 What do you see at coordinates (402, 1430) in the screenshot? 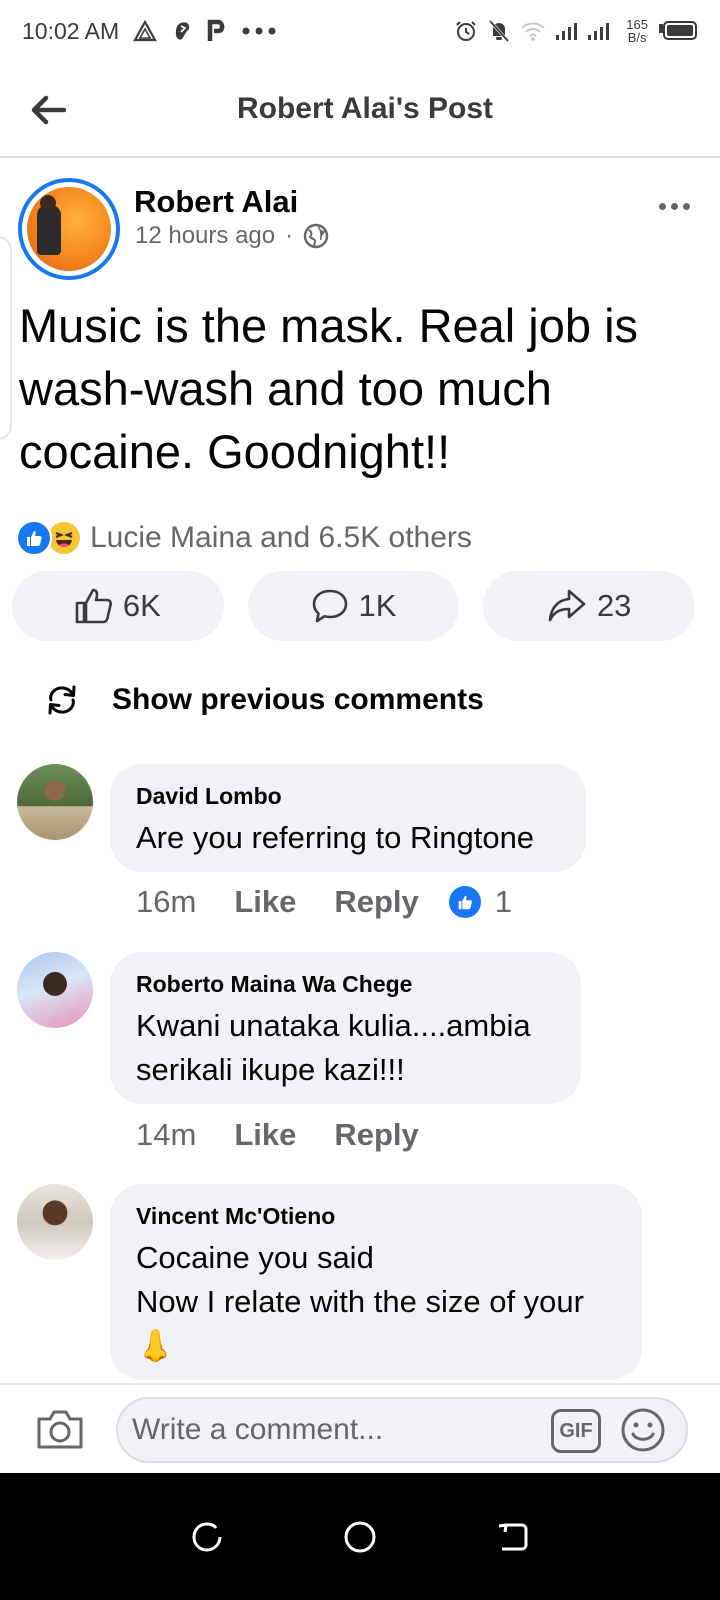
I see `comment-input` at bounding box center [402, 1430].